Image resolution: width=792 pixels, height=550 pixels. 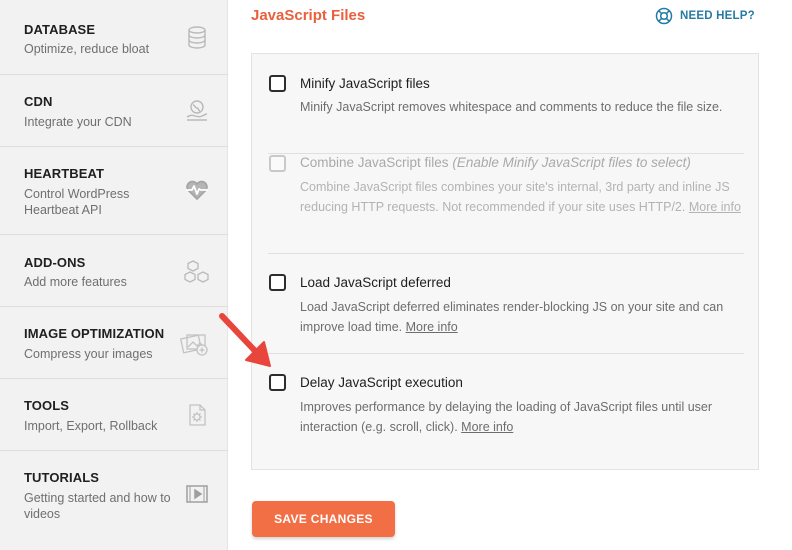 What do you see at coordinates (60, 29) in the screenshot?
I see `sidebar-item-title: DATABASE` at bounding box center [60, 29].